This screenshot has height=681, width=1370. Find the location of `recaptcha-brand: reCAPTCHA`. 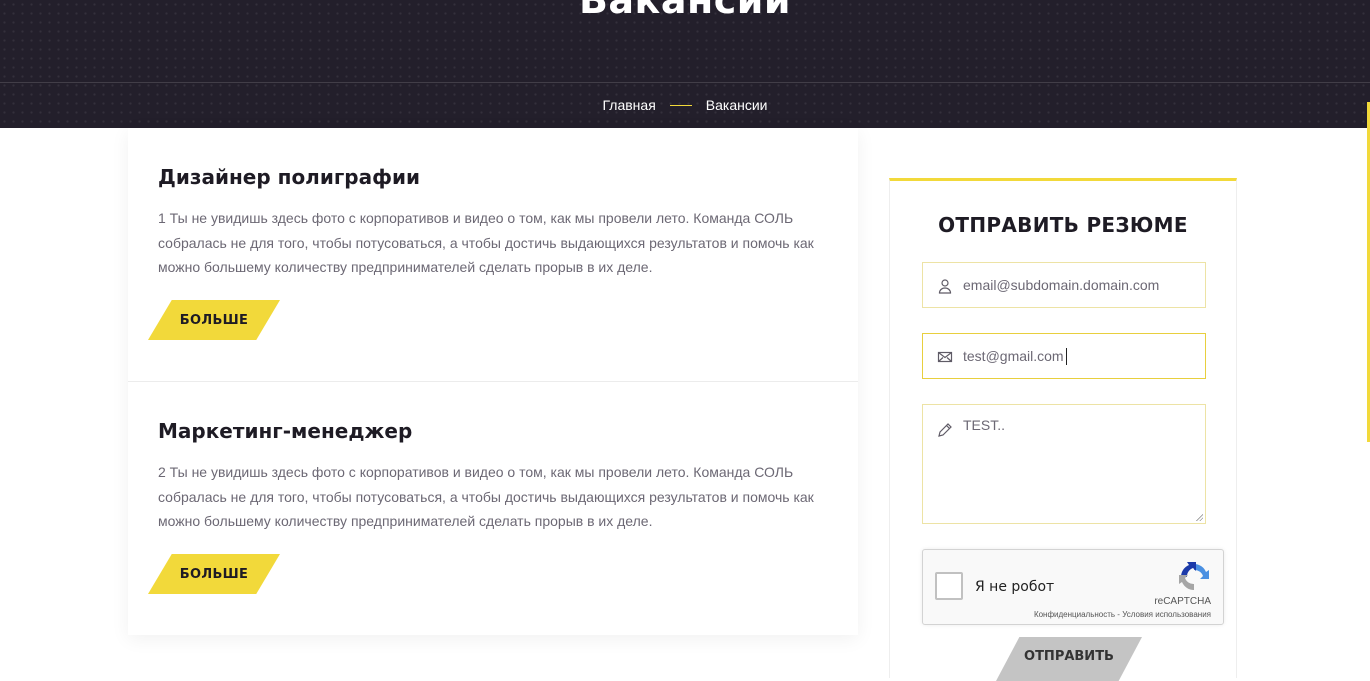

recaptcha-brand: reCAPTCHA is located at coordinates (1182, 601).